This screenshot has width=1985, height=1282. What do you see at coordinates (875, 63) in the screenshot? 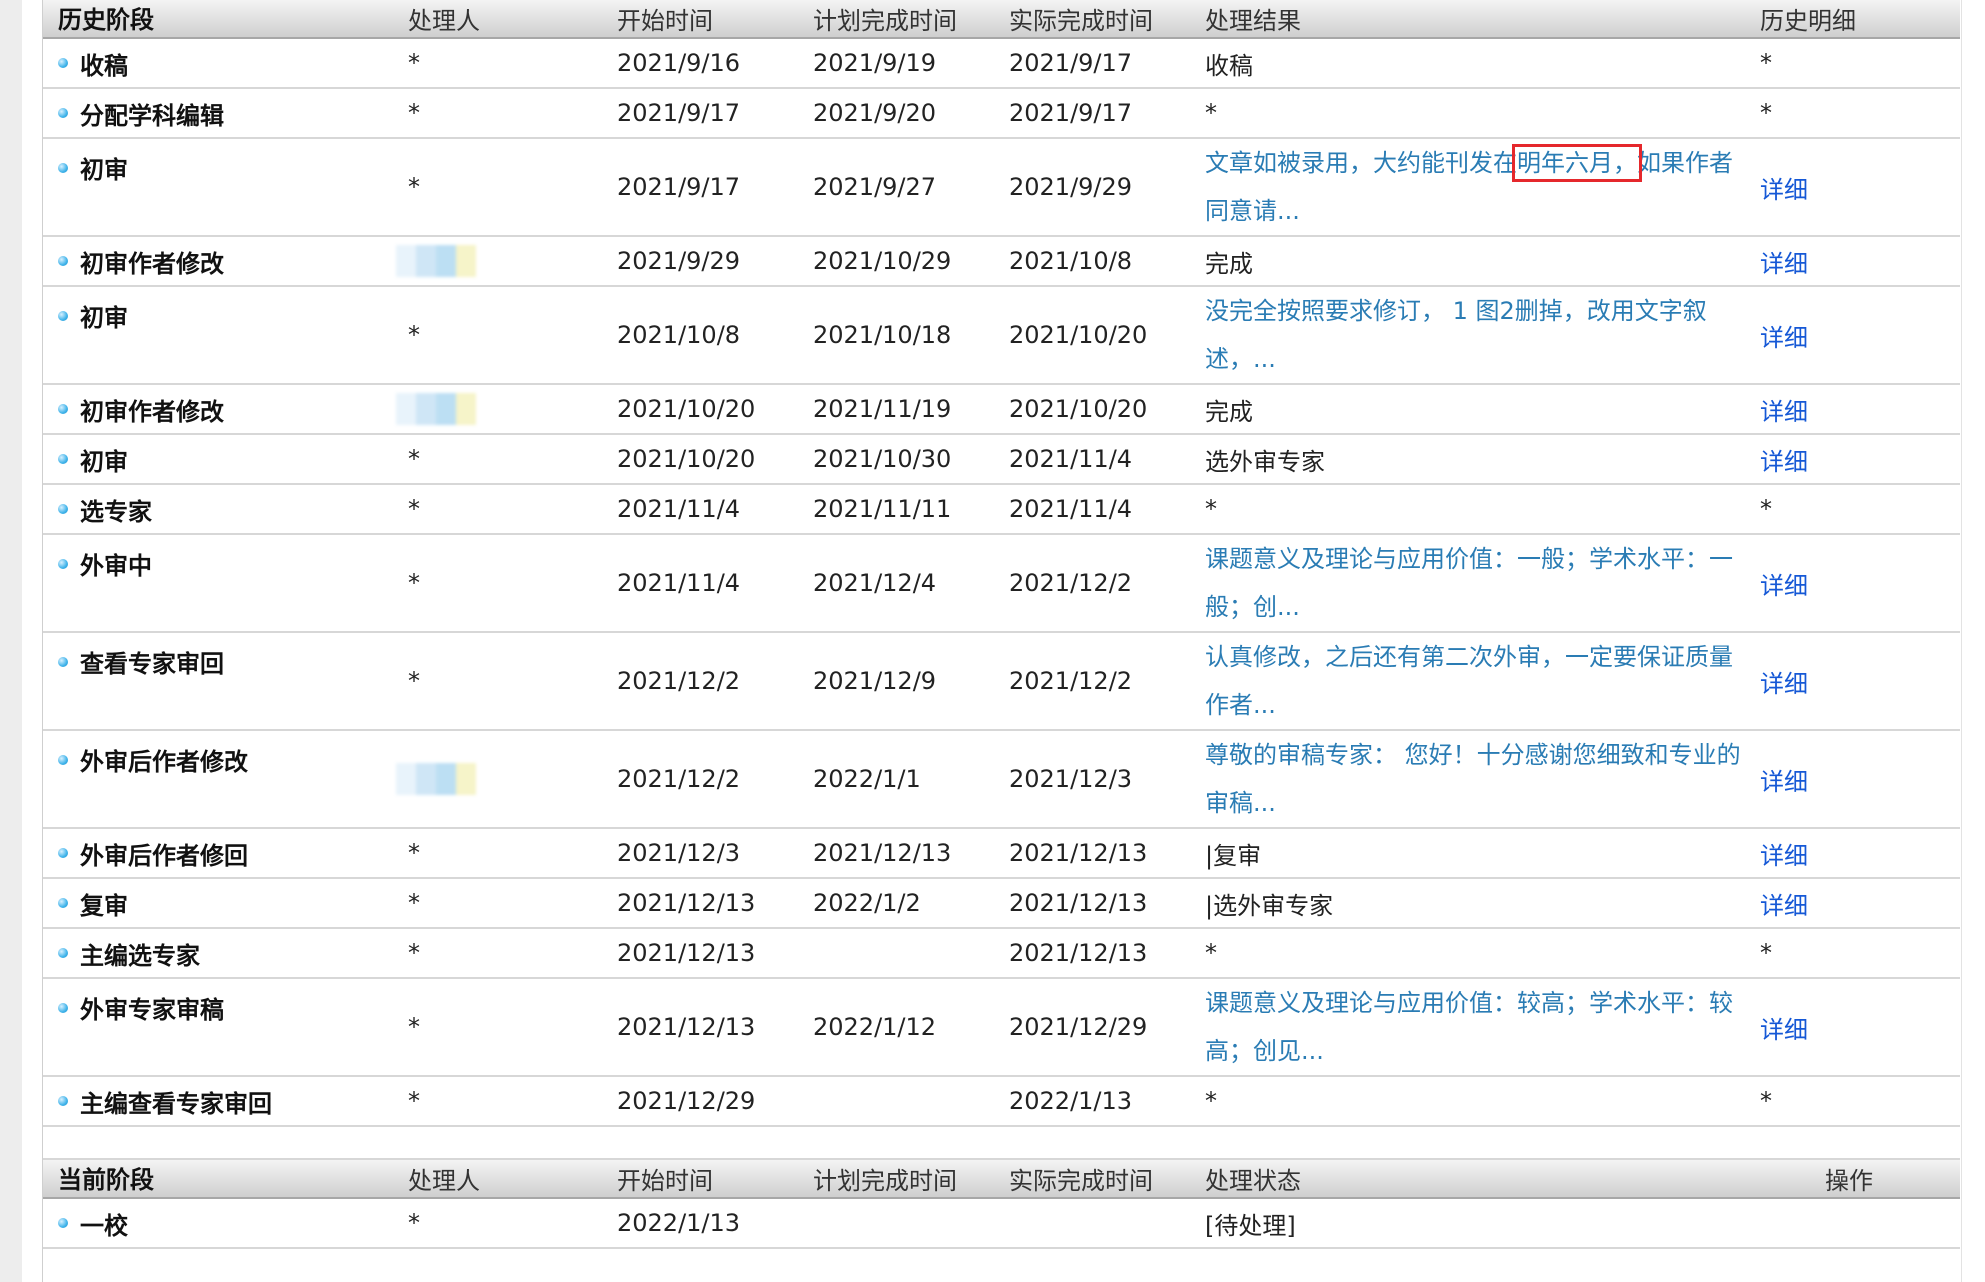
I see `planned-finish-cell: 2021/9/19` at bounding box center [875, 63].